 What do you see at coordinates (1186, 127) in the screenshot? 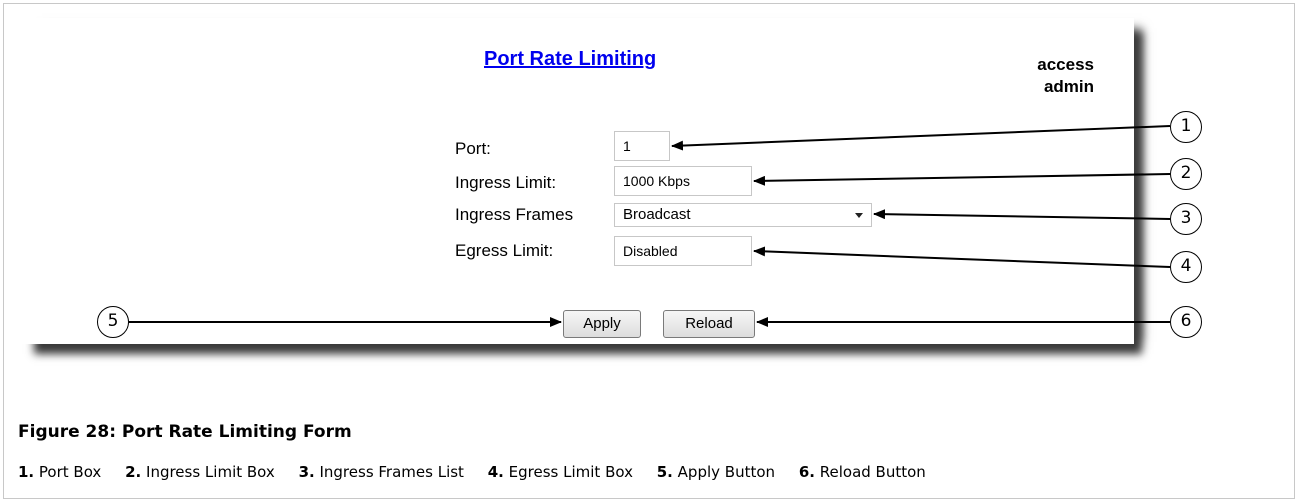
I see `callout-1: 1` at bounding box center [1186, 127].